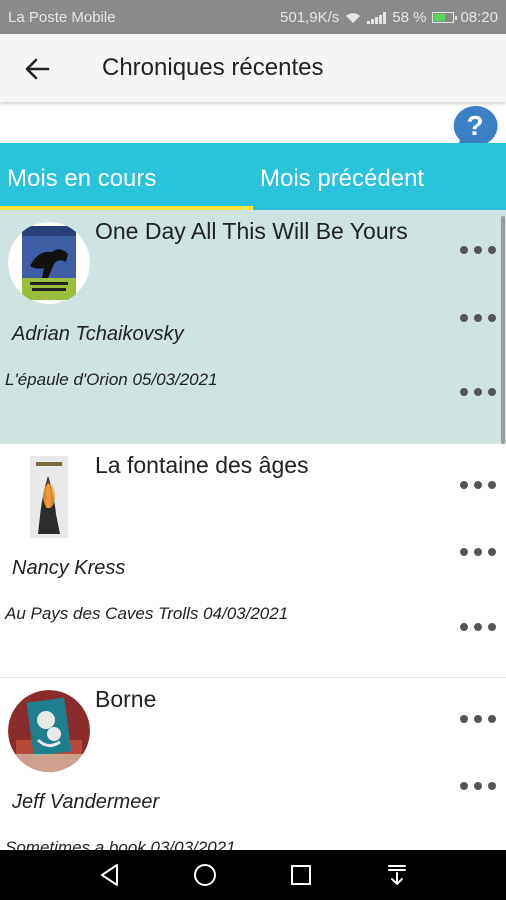 This screenshot has height=900, width=506. I want to click on wifi-icon, so click(353, 17).